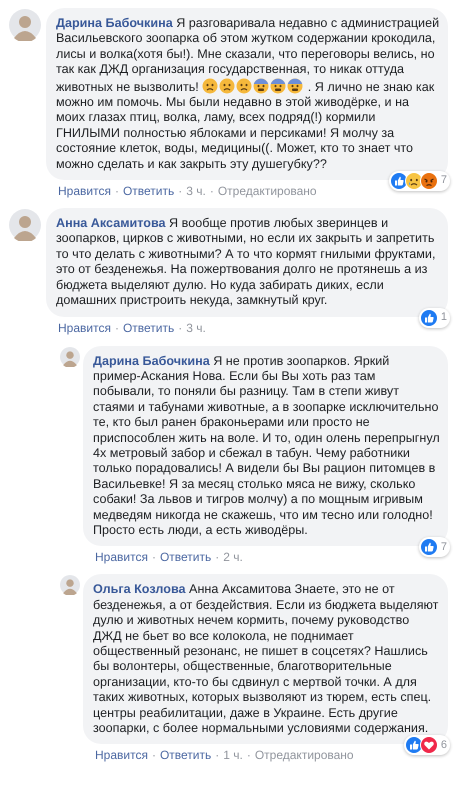 This screenshot has height=800, width=474. I want to click on author-name: Ольга Козлова, so click(139, 589).